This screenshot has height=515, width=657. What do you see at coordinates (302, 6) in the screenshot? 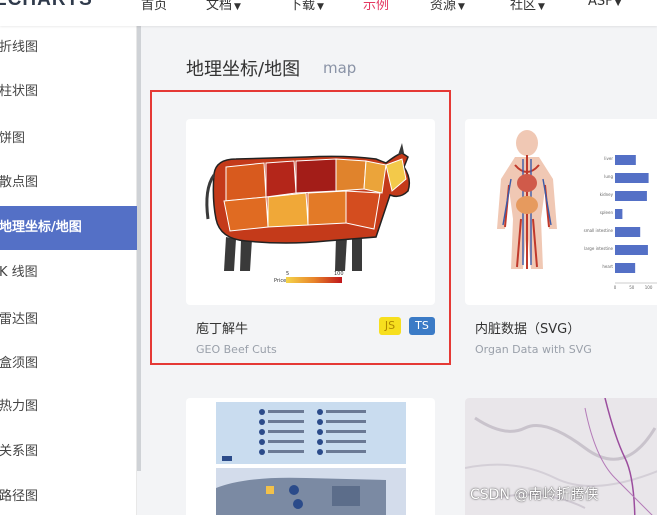
I see `nav-label: 下载` at bounding box center [302, 6].